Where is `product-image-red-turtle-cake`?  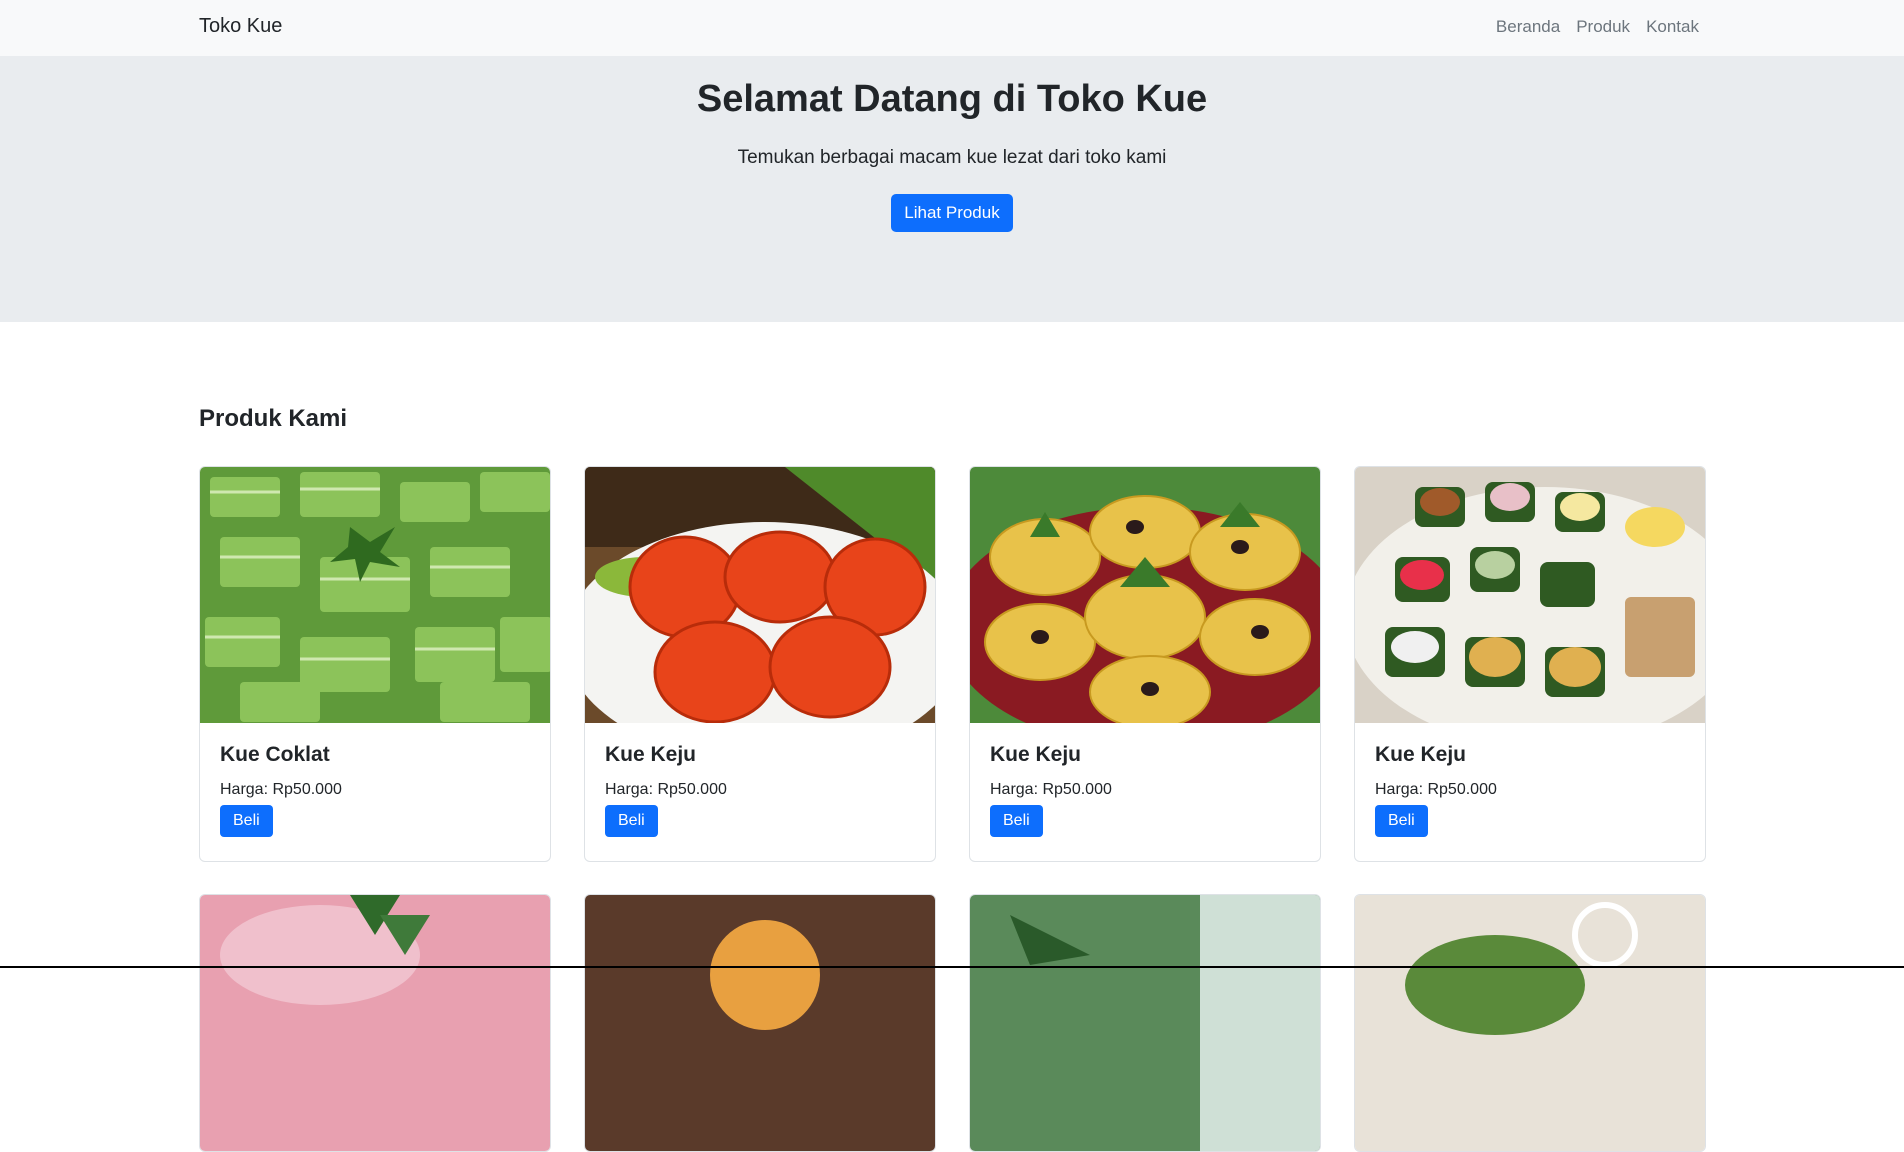 product-image-red-turtle-cake is located at coordinates (760, 595).